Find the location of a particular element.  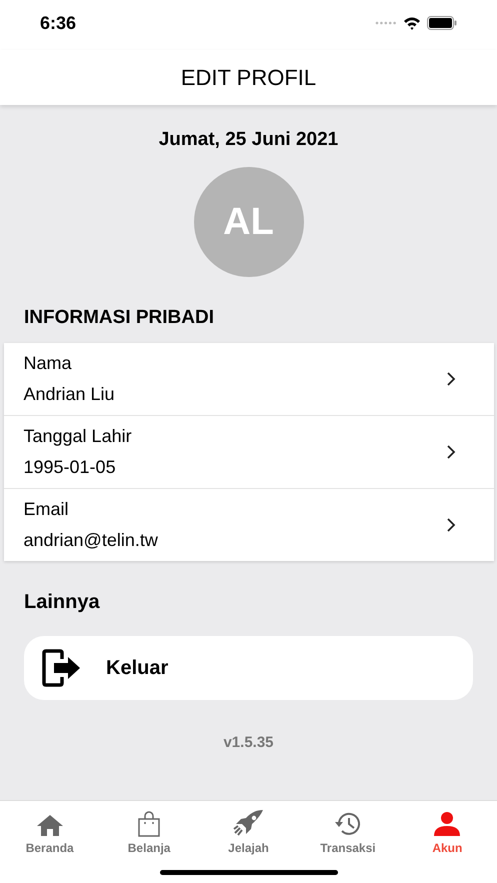

info-row: Tanggal Lahir 1995-01-05 is located at coordinates (249, 452).